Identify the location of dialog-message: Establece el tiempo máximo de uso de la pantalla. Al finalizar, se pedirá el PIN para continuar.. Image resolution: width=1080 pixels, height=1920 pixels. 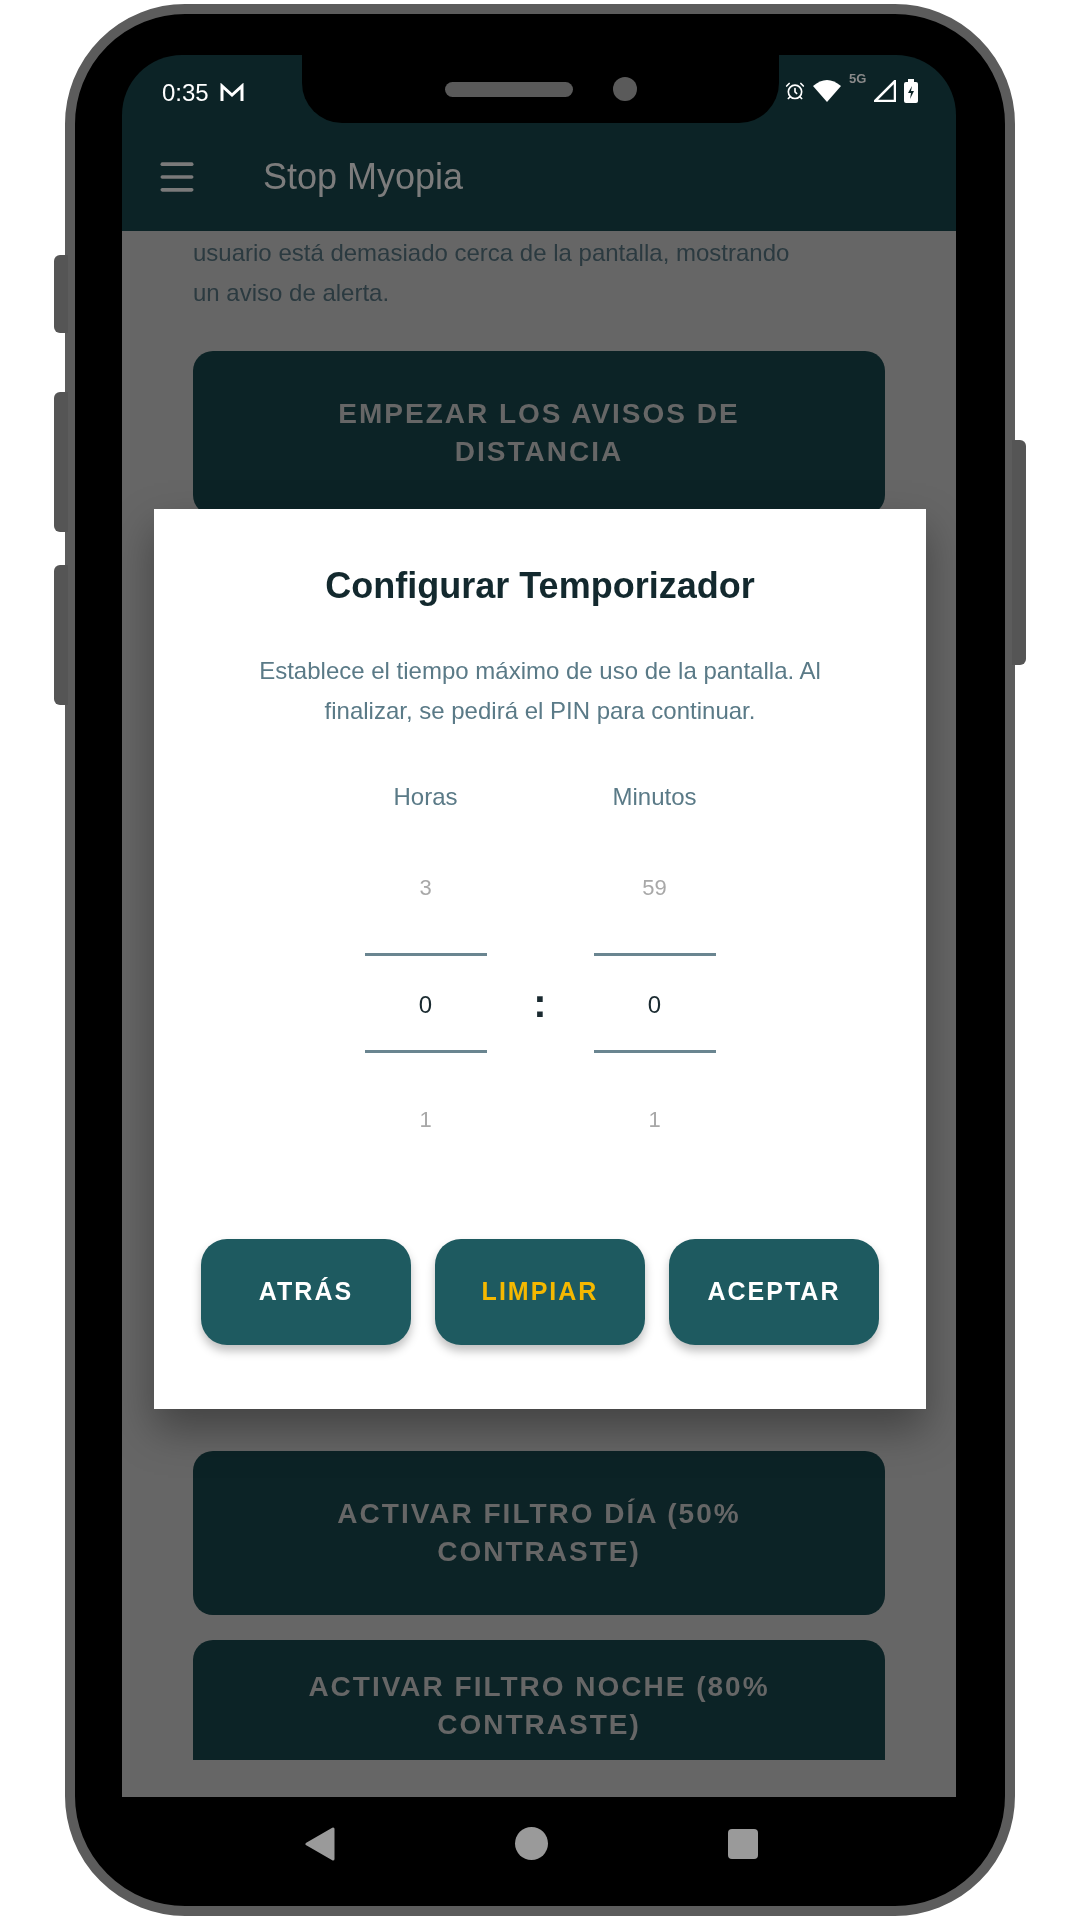
(540, 691).